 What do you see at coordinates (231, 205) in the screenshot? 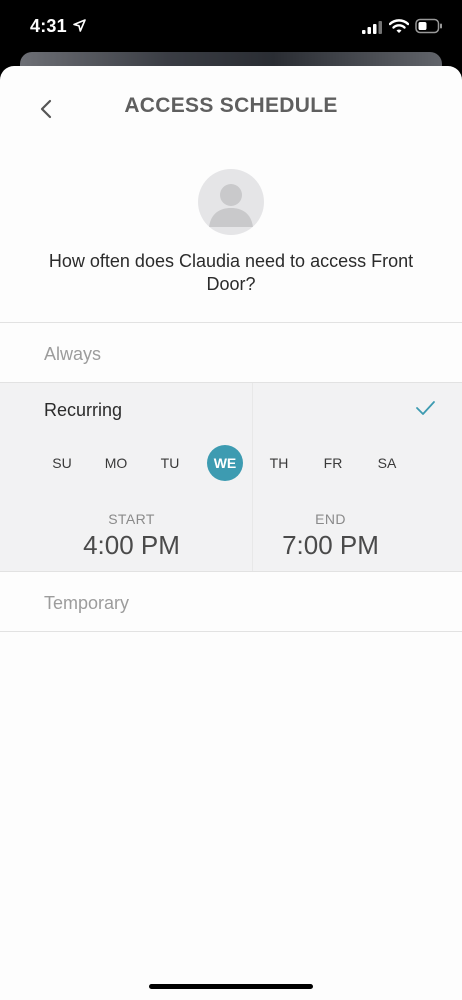
I see `user-placeholder-icon` at bounding box center [231, 205].